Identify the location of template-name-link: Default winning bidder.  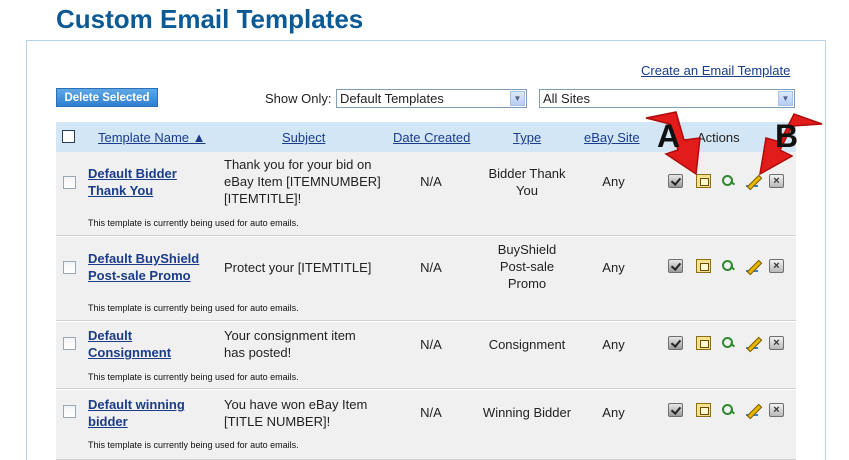
(143, 413).